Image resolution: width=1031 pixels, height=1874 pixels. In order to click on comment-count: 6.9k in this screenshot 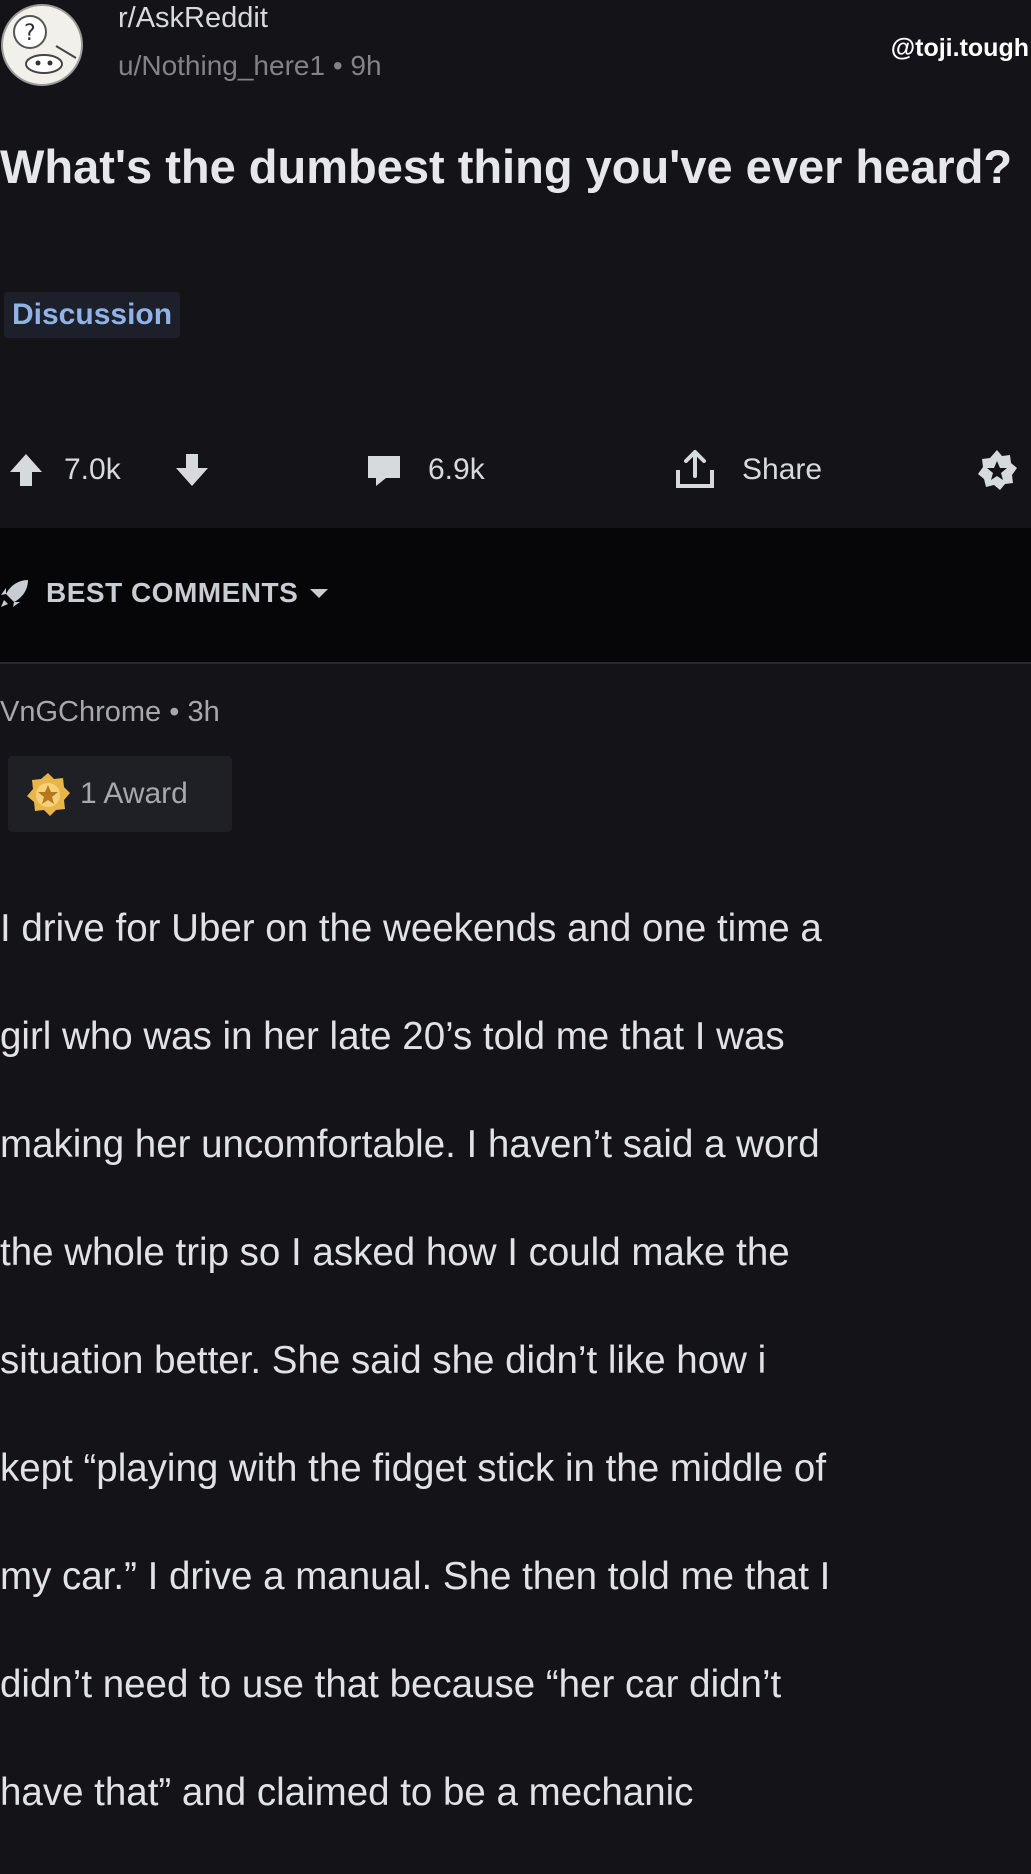, I will do `click(456, 469)`.